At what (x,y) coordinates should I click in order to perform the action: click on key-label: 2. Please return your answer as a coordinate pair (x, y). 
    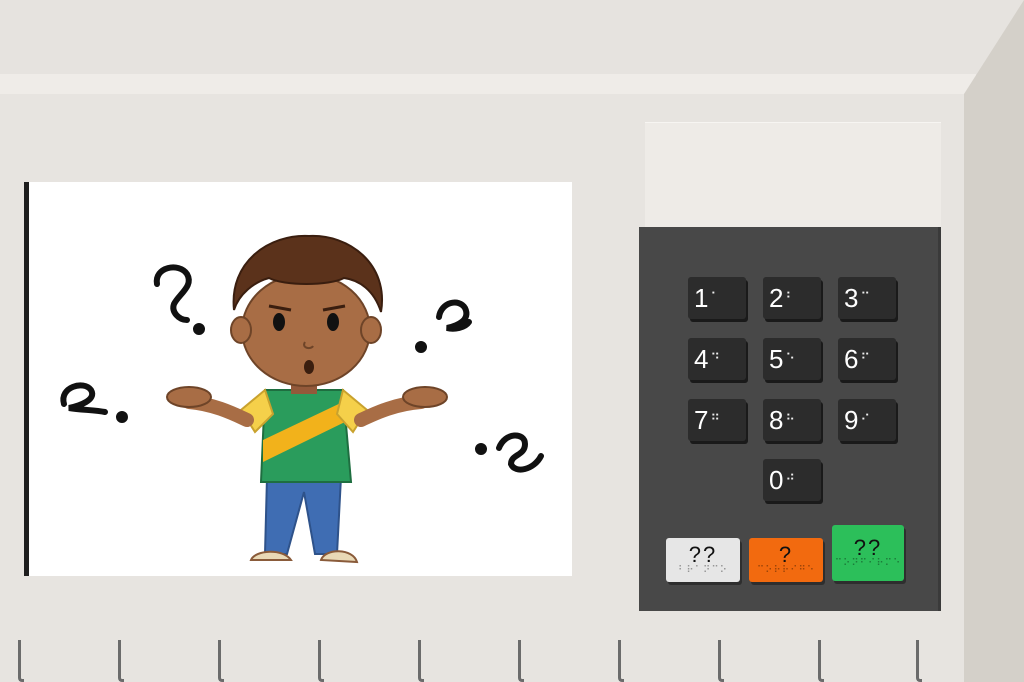
    Looking at the image, I should click on (776, 298).